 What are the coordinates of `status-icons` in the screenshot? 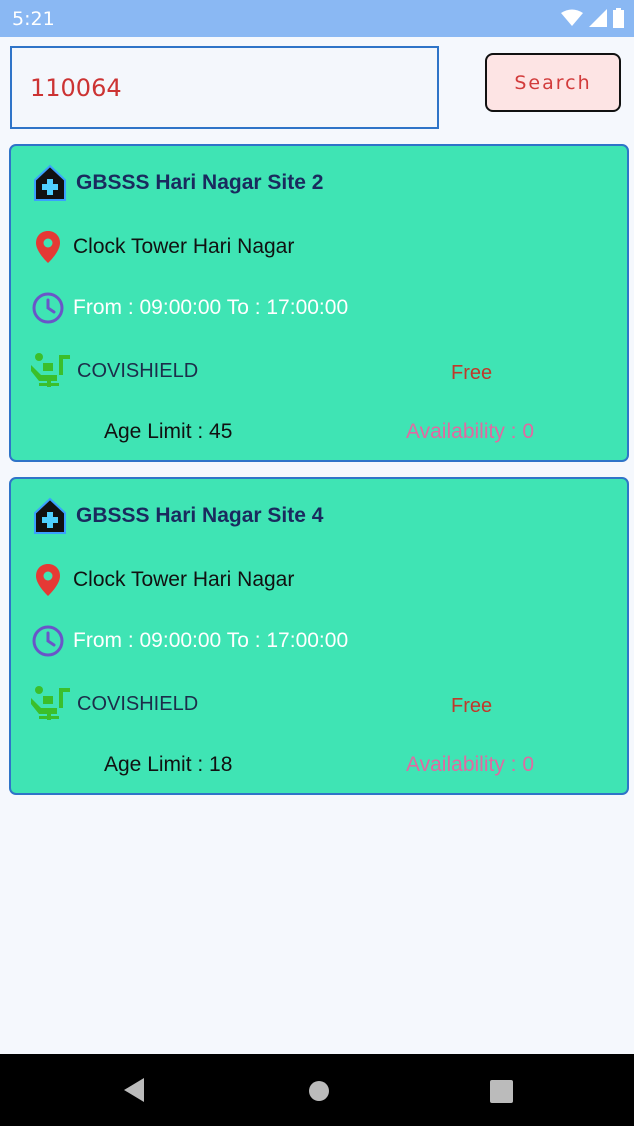 It's located at (592, 18).